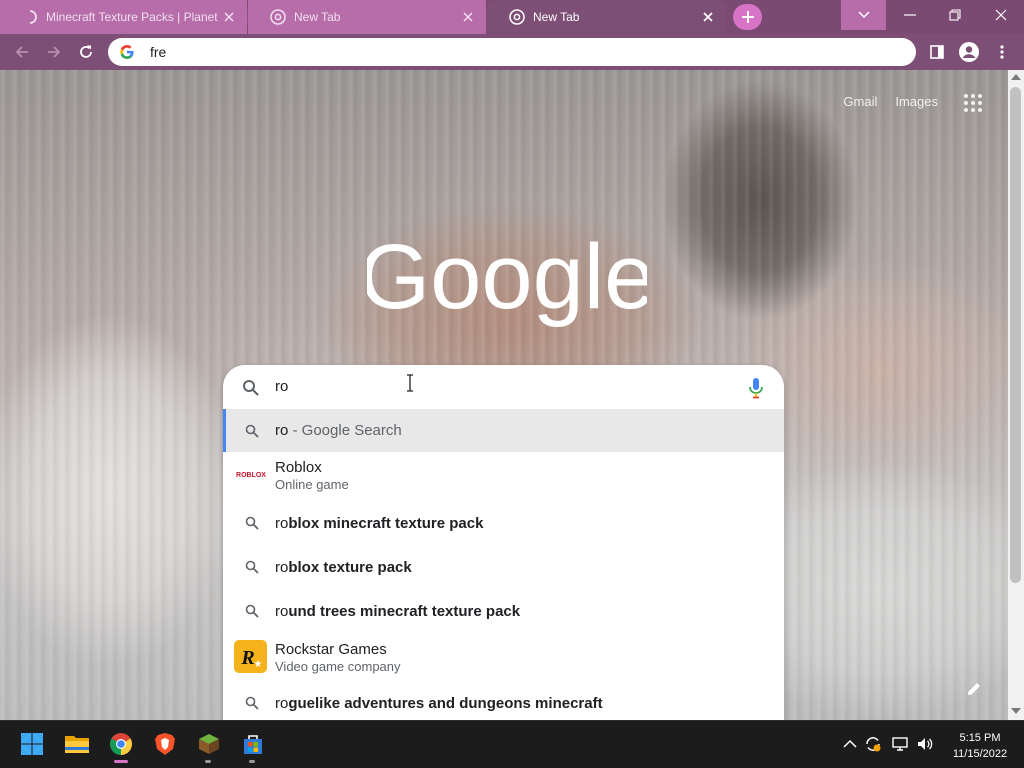 This screenshot has height=768, width=1024. I want to click on address-bar: fre, so click(512, 52).